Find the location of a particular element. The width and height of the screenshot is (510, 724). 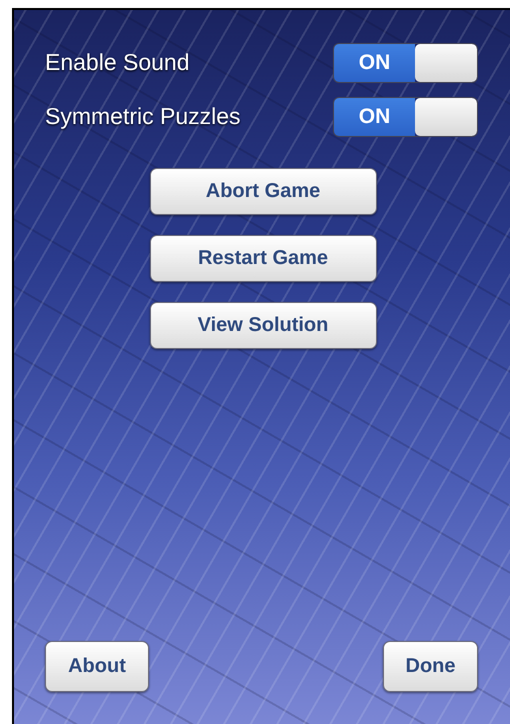

action-button: View Solution is located at coordinates (263, 325).